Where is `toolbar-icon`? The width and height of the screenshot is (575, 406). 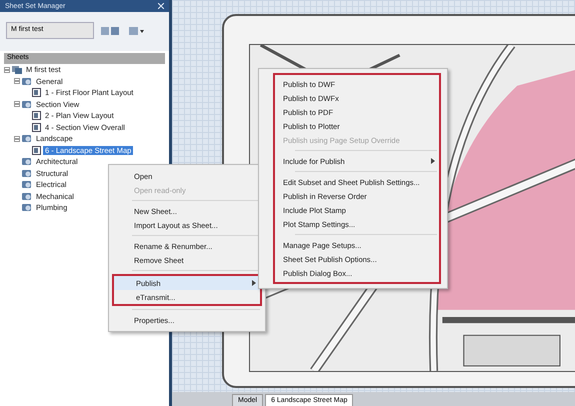 toolbar-icon is located at coordinates (137, 31).